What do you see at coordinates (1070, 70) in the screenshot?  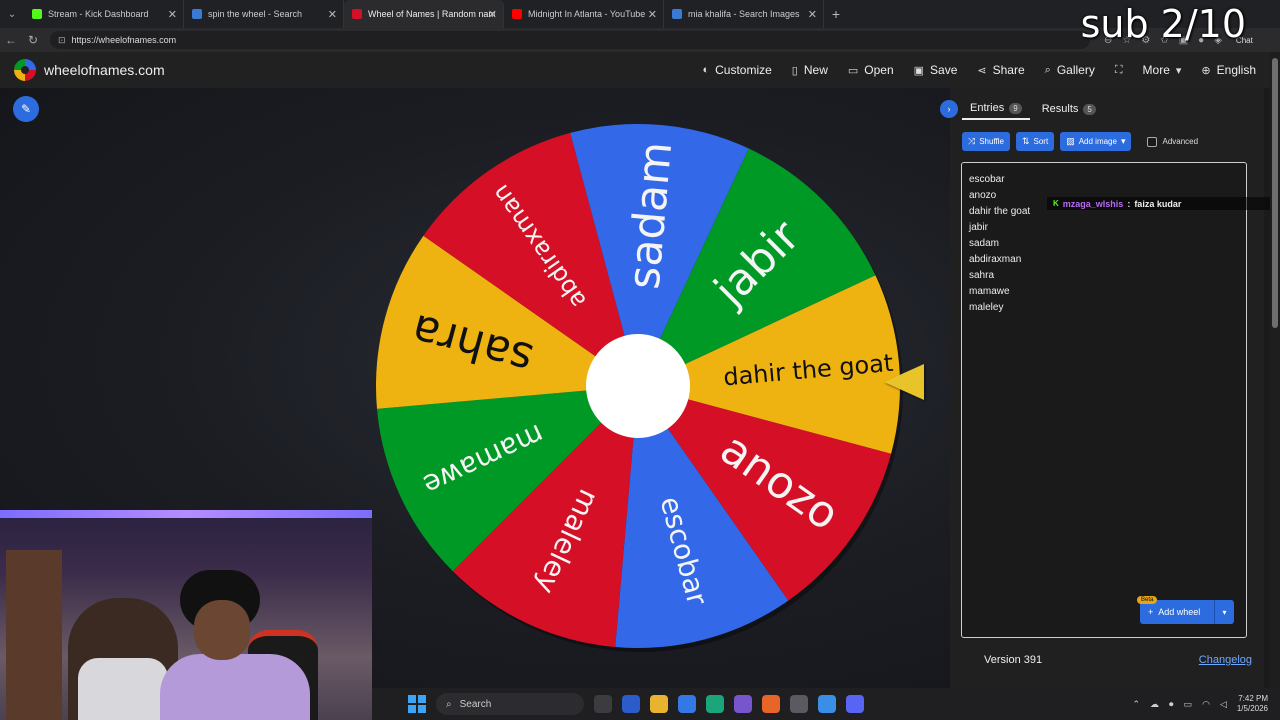 I see `gallery-button: ⌕ Gallery` at bounding box center [1070, 70].